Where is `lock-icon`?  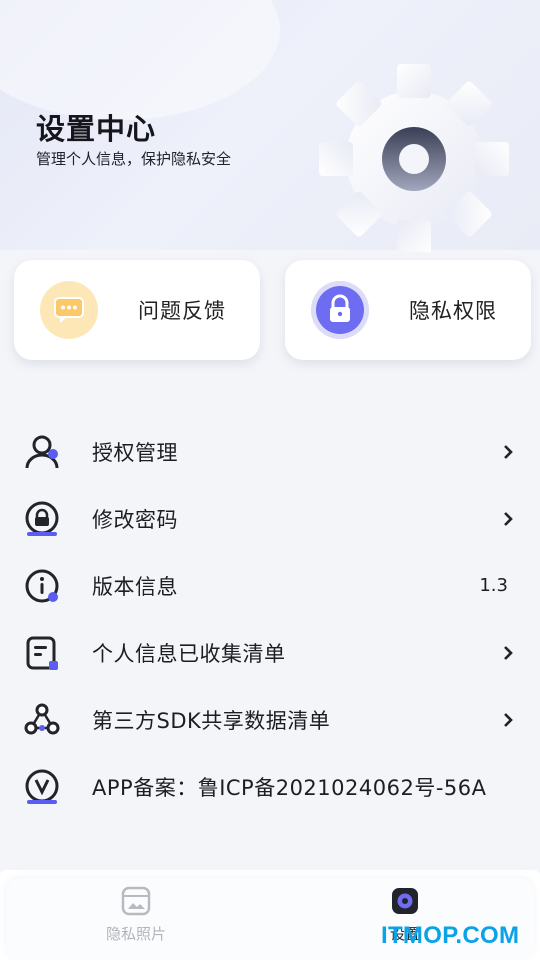 lock-icon is located at coordinates (340, 310).